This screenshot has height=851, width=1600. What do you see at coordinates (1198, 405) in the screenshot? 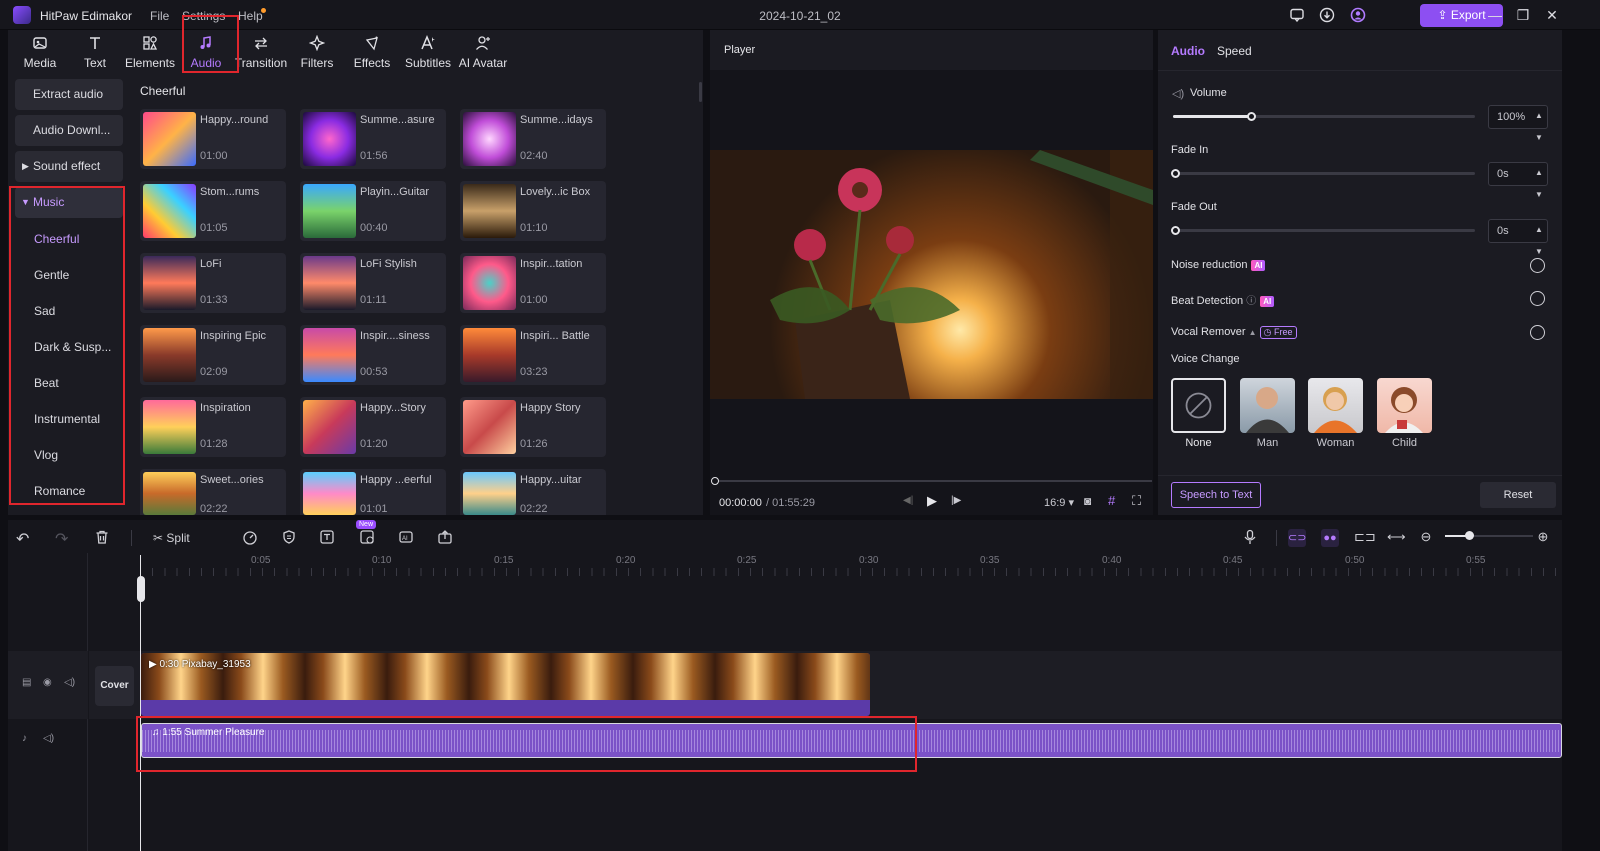
I see `voice-none` at bounding box center [1198, 405].